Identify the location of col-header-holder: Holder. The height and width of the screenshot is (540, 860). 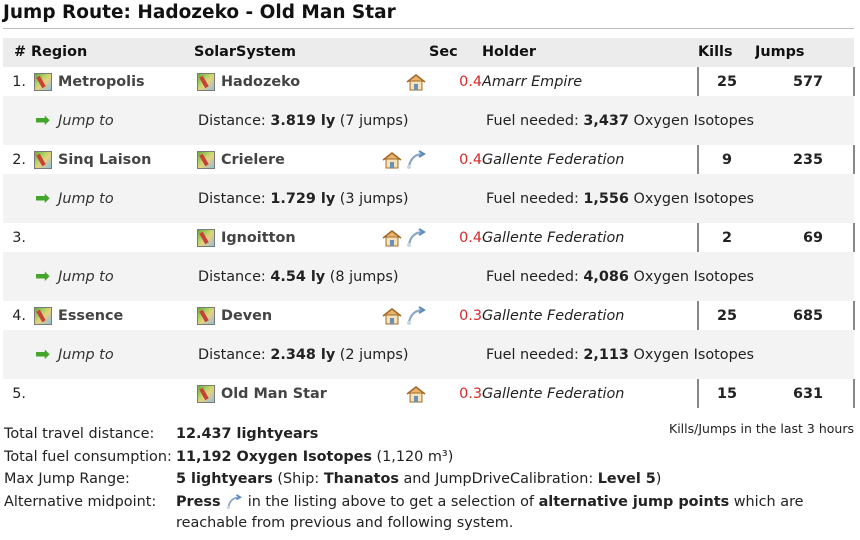
(590, 53).